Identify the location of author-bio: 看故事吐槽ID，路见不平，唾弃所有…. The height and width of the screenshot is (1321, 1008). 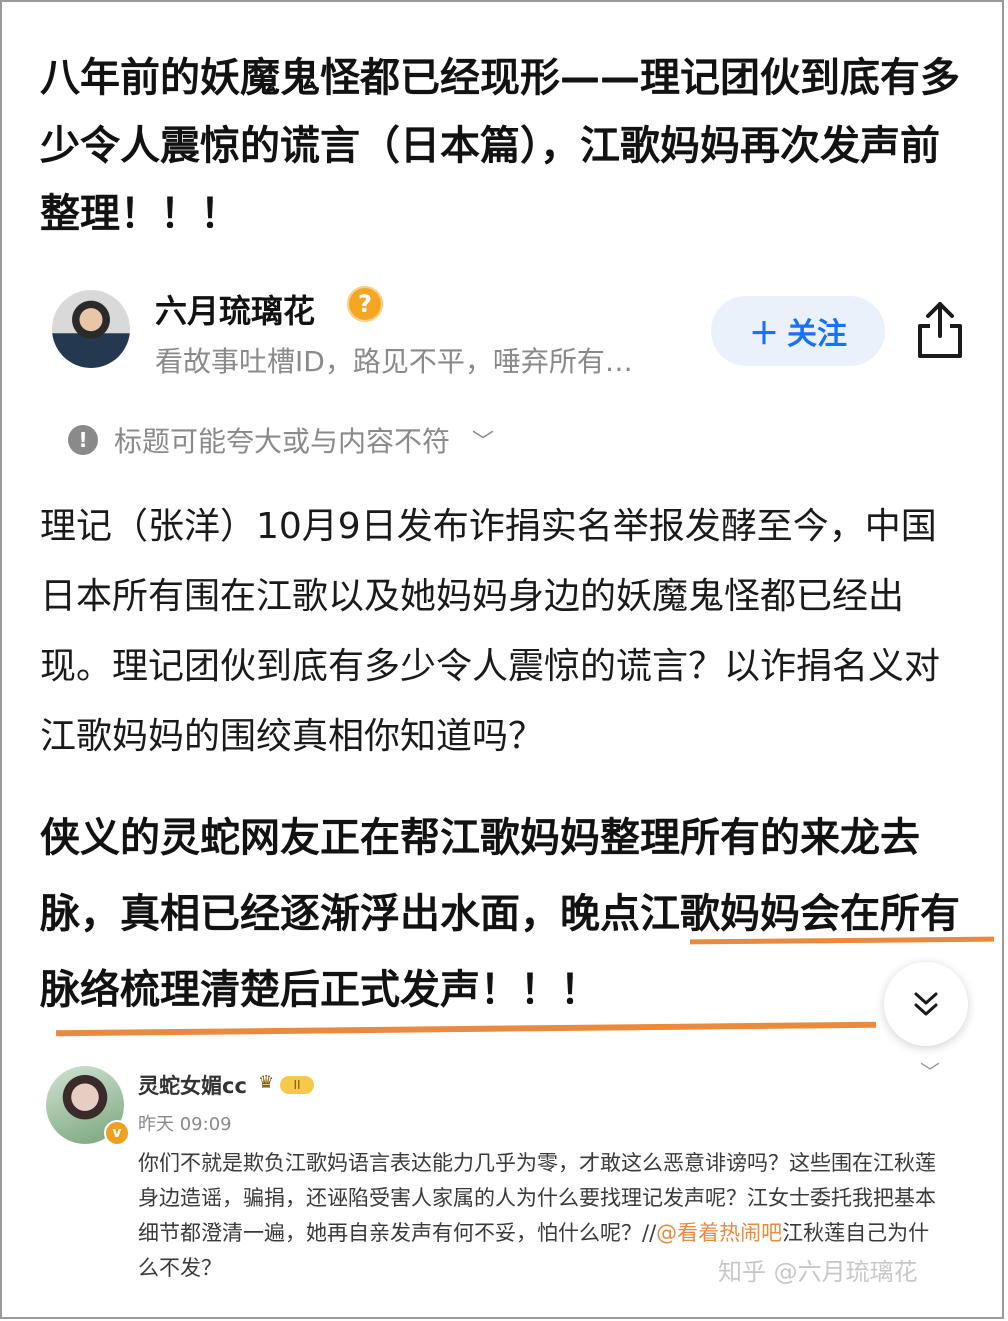
(394, 361).